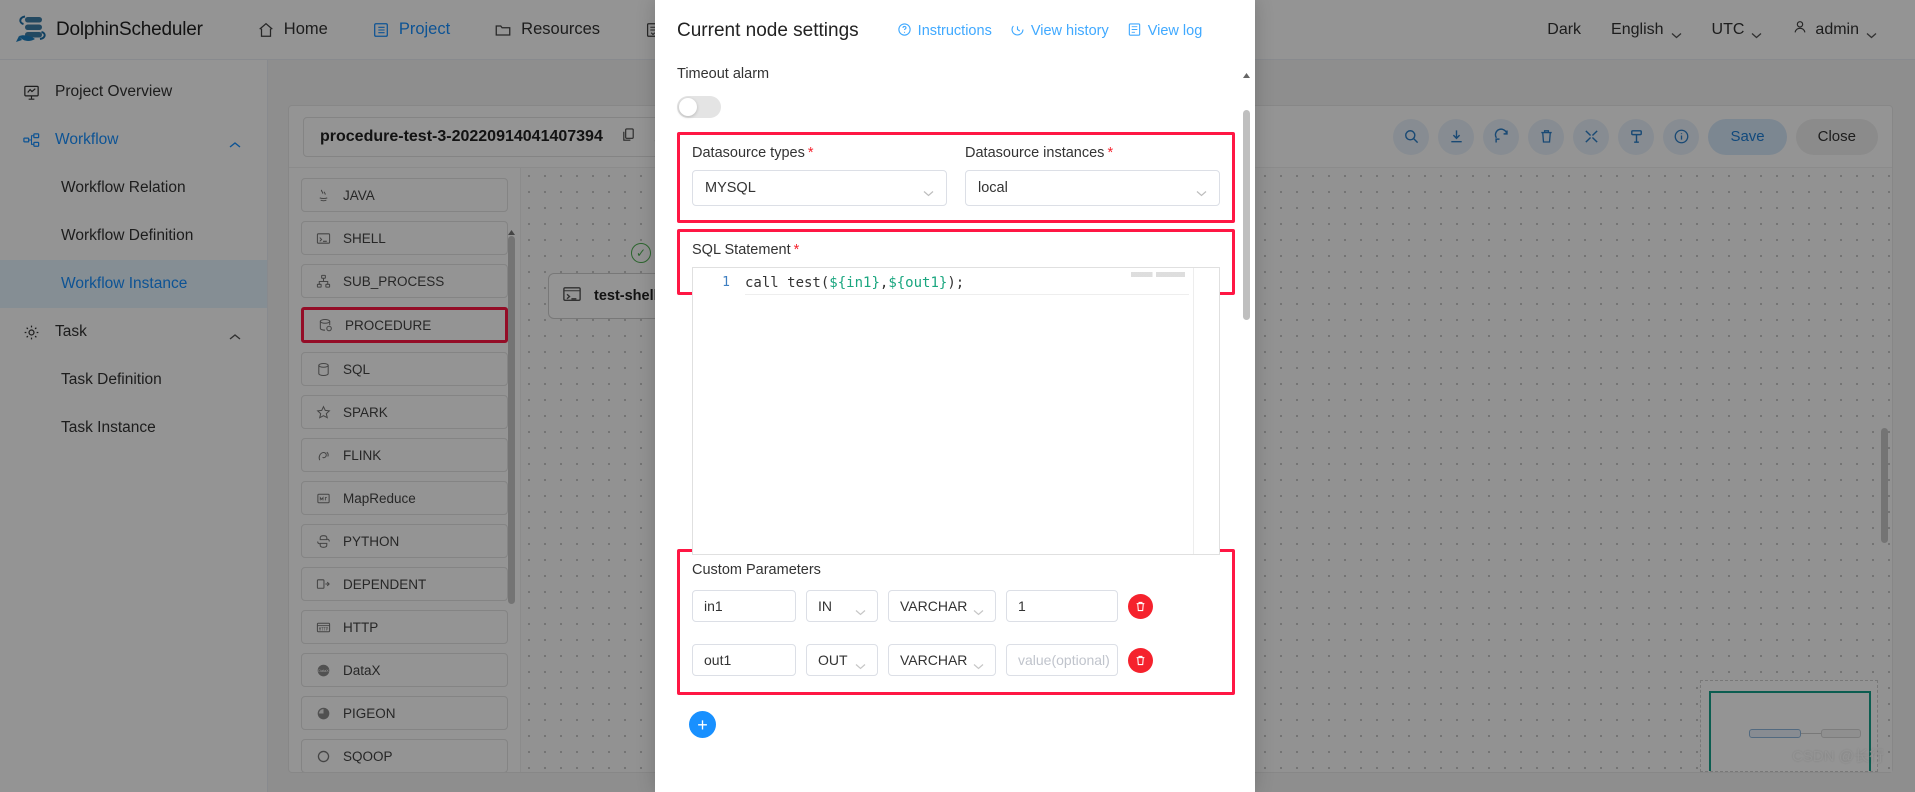  I want to click on timeout-alarm-label: Timeout alarm, so click(723, 74).